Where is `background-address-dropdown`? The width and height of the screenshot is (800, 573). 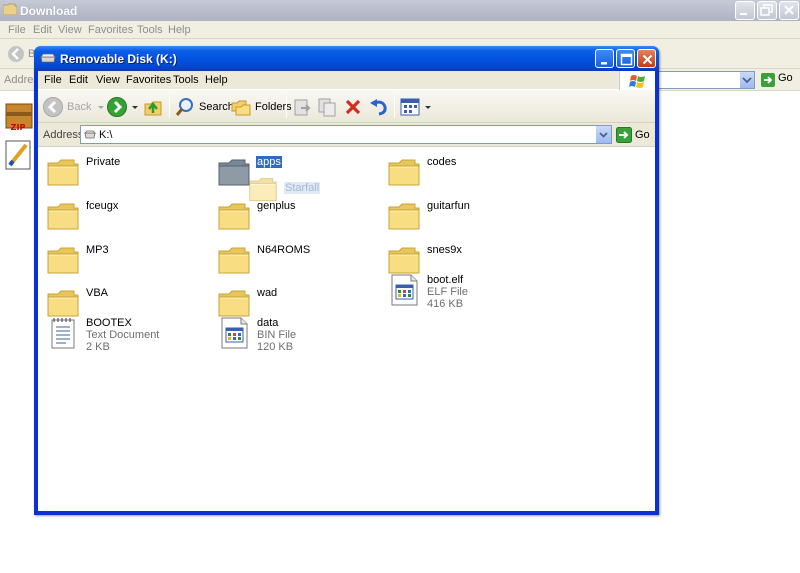 background-address-dropdown is located at coordinates (747, 80).